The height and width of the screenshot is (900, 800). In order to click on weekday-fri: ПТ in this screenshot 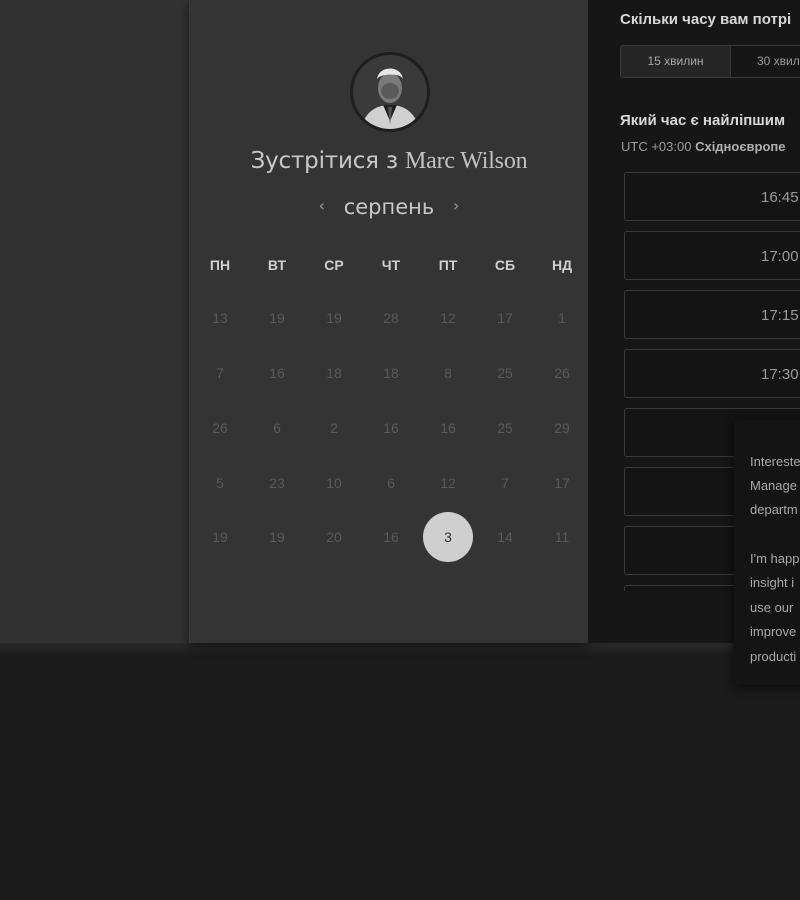, I will do `click(448, 265)`.